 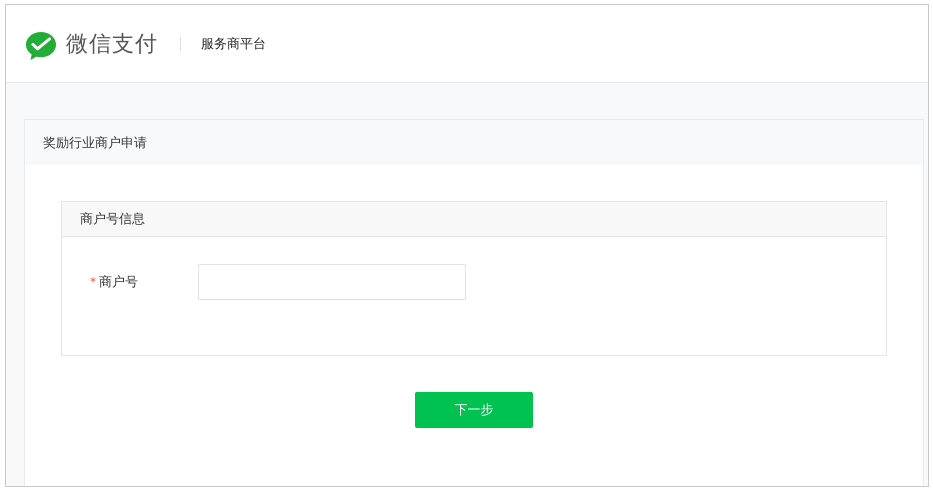 What do you see at coordinates (112, 219) in the screenshot?
I see `section-title: 商户号信息` at bounding box center [112, 219].